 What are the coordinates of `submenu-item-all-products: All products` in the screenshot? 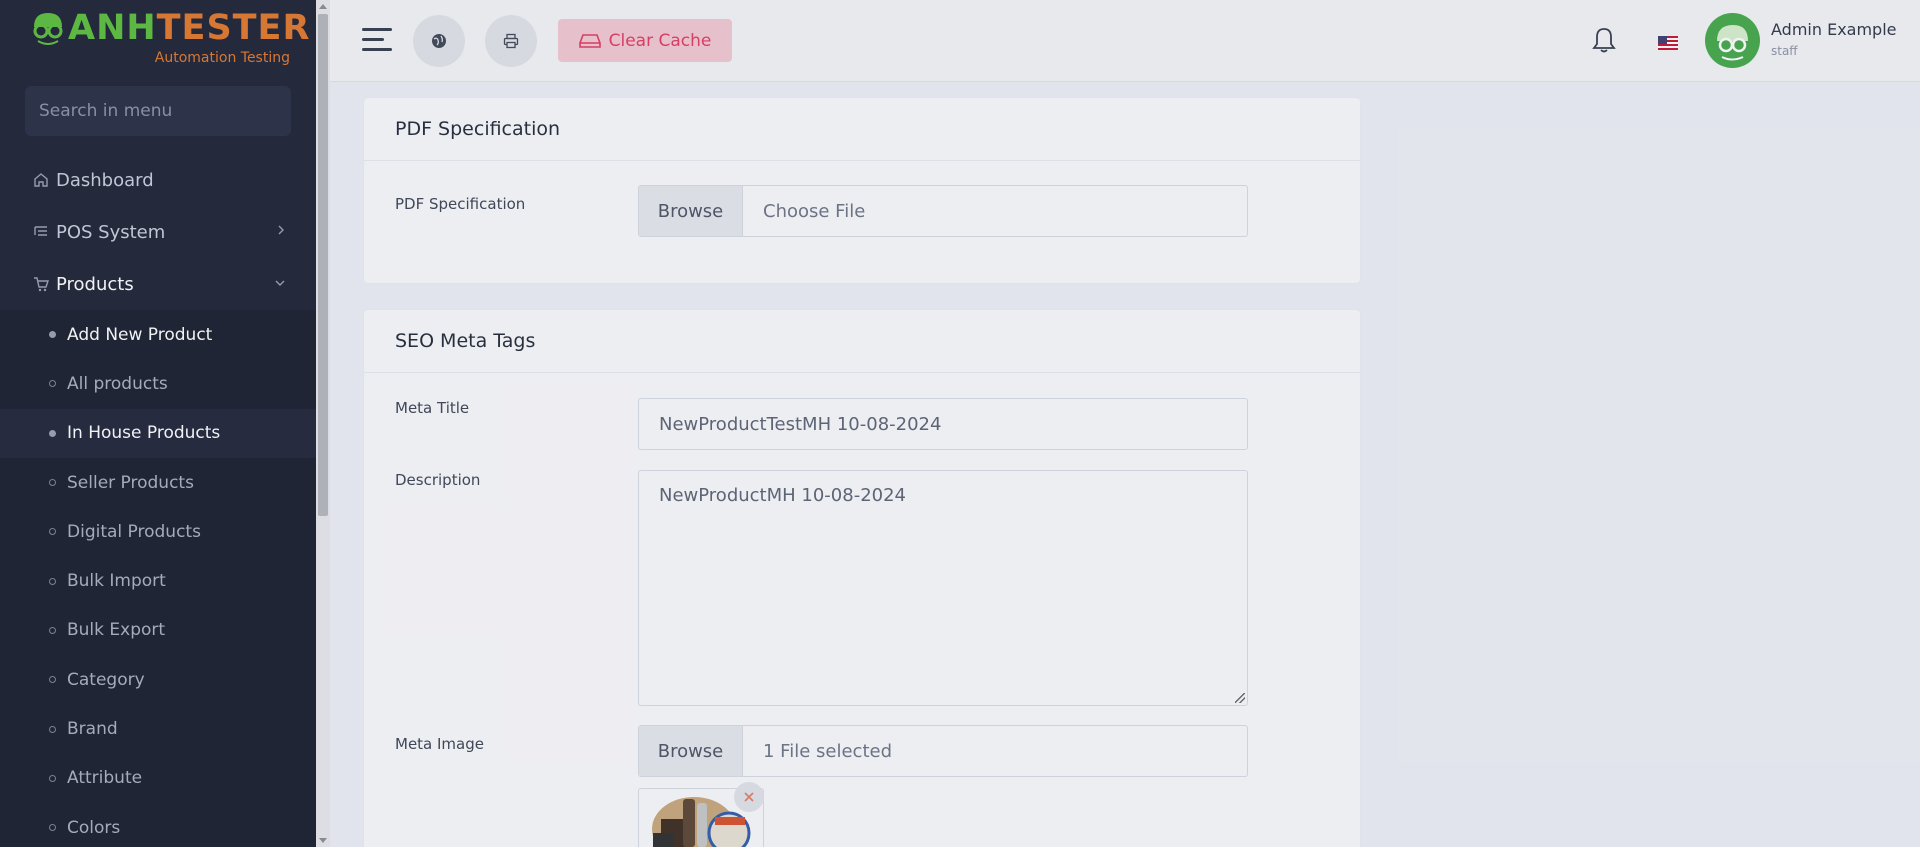 It's located at (158, 383).